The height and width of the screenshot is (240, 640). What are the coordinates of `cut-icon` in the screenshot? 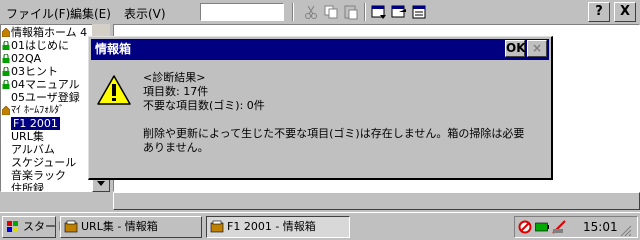 It's located at (311, 12).